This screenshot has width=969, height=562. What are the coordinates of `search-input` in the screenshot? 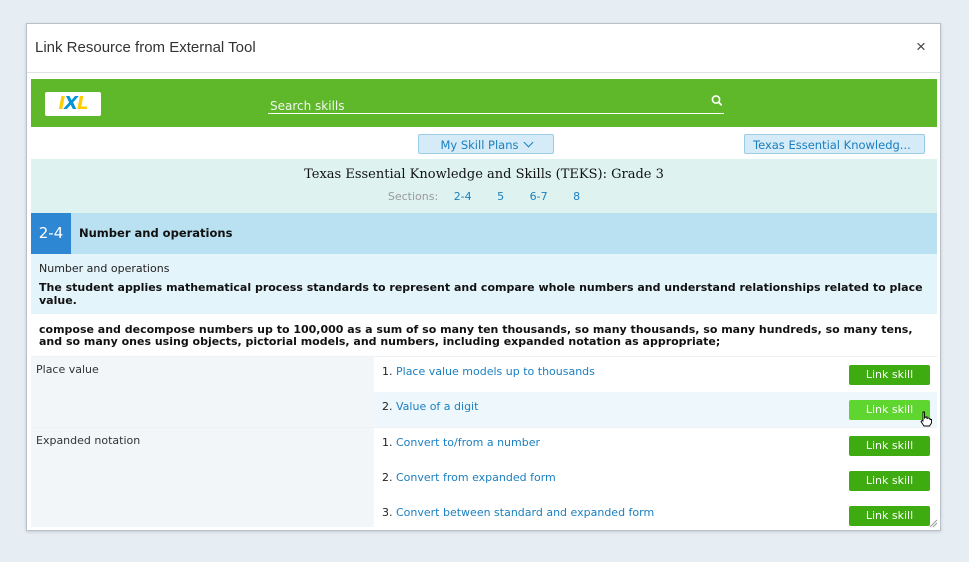 It's located at (480, 106).